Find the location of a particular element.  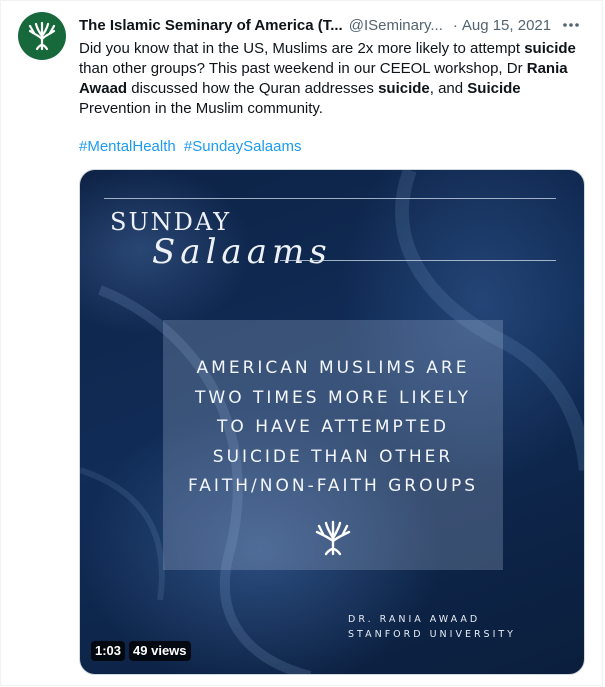

credit-affiliation: STANFORD UNIVERSITY is located at coordinates (432, 634).